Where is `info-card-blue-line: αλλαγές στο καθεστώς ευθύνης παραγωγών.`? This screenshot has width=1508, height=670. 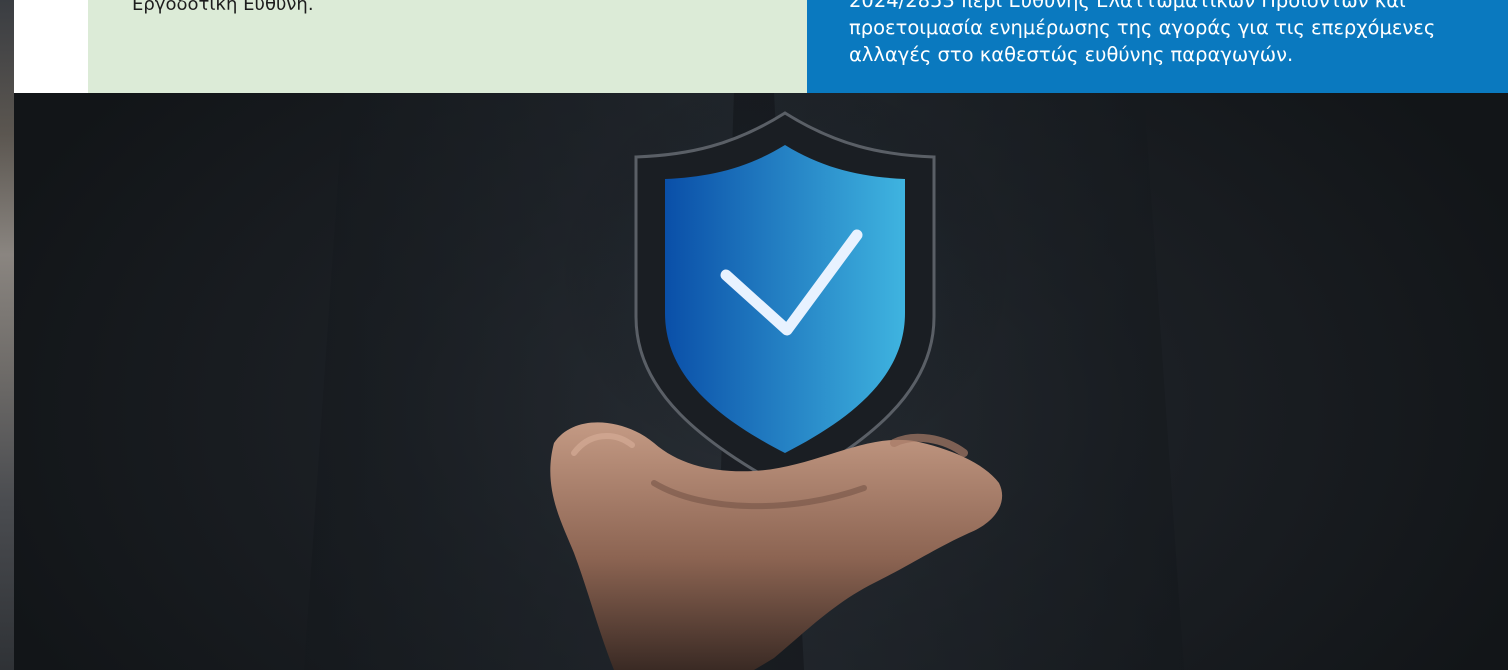
info-card-blue-line: αλλαγές στο καθεστώς ευθύνης παραγωγών. is located at coordinates (1071, 54).